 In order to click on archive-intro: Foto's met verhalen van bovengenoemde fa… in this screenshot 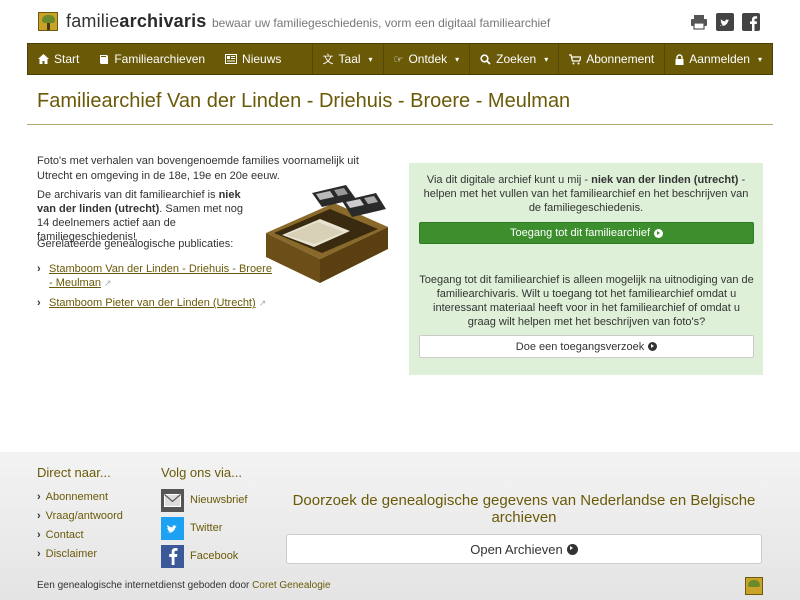, I will do `click(198, 168)`.